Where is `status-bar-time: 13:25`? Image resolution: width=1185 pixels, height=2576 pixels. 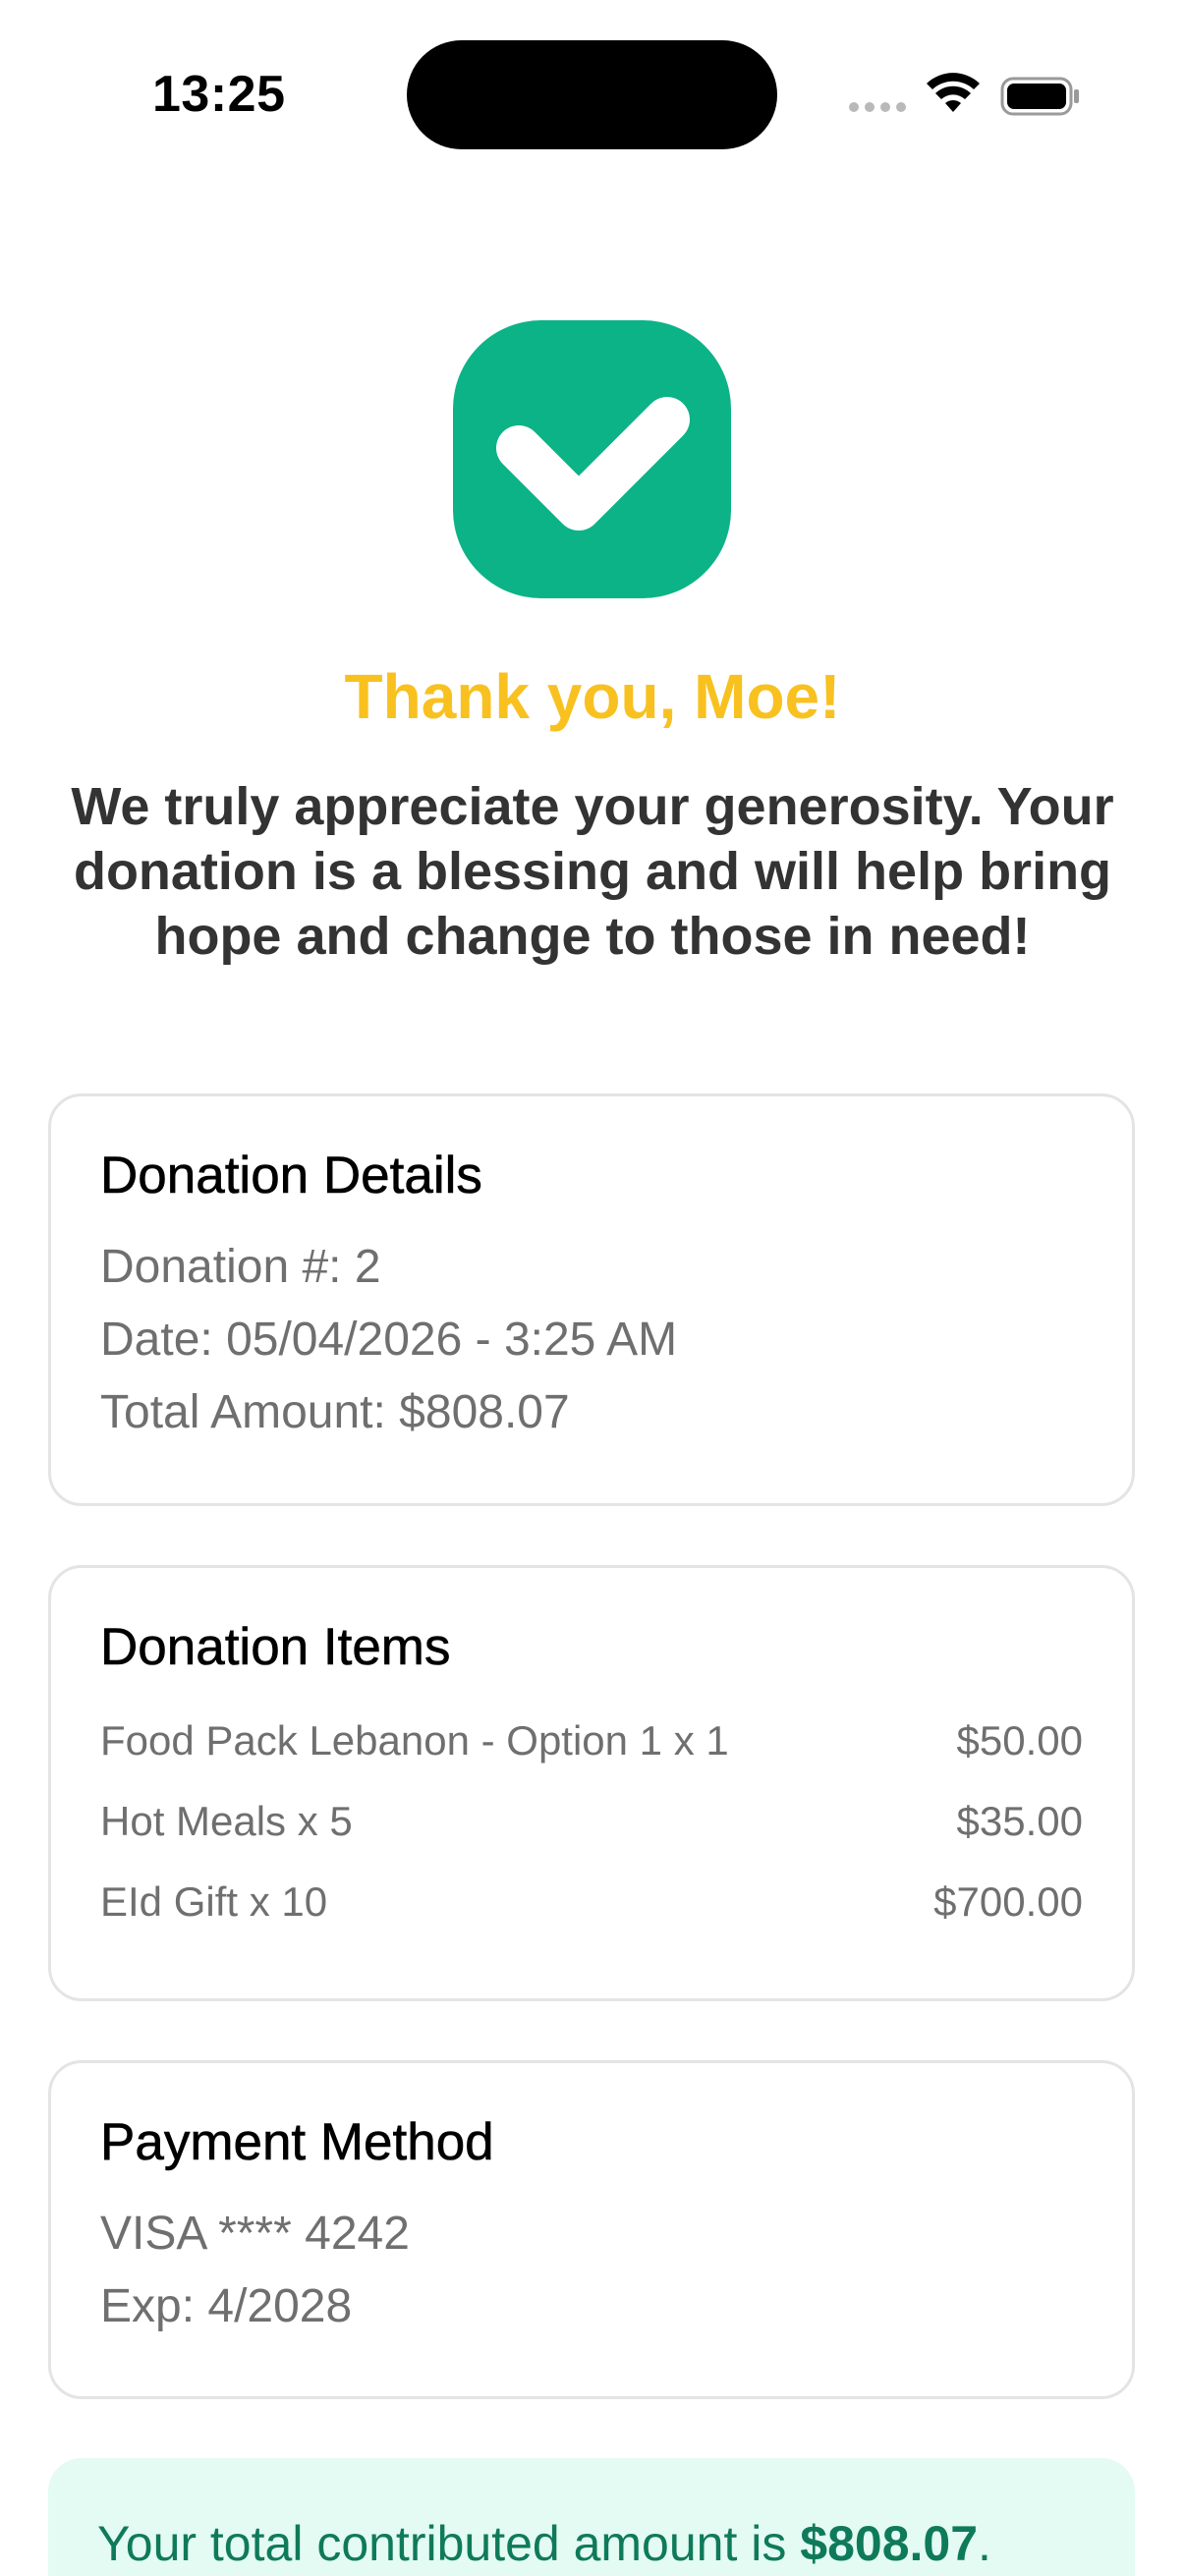
status-bar-time: 13:25 is located at coordinates (219, 94).